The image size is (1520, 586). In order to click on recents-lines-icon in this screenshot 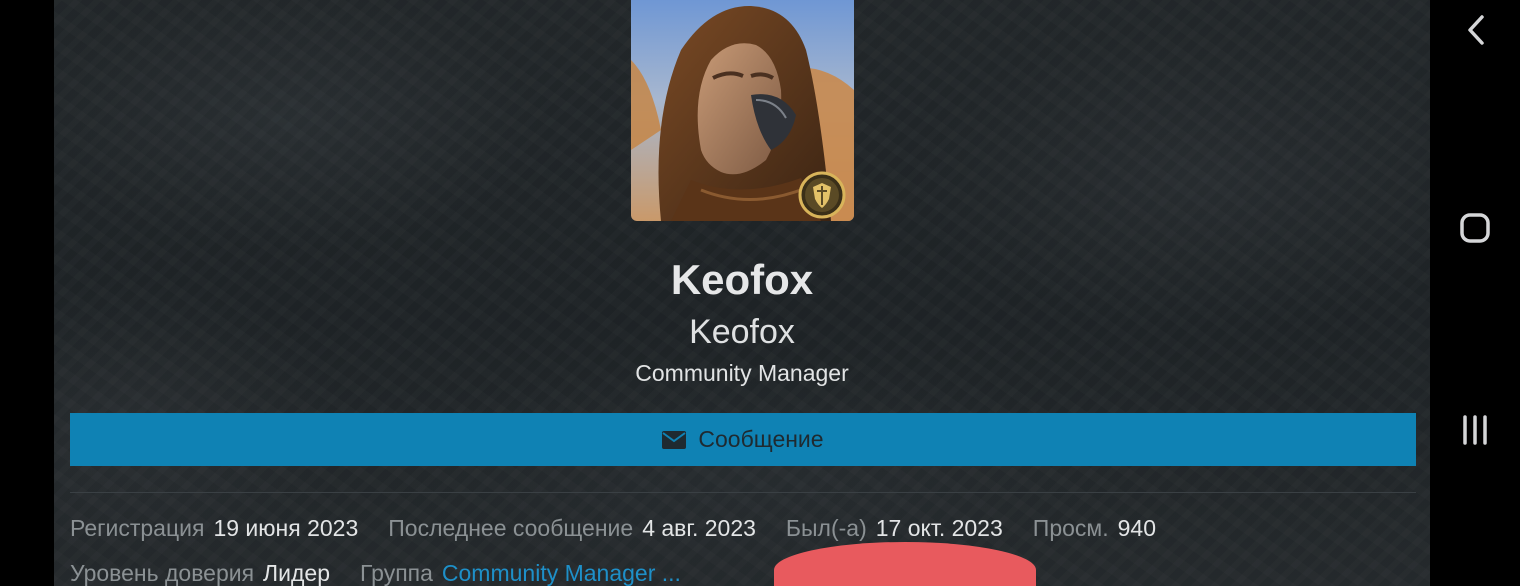, I will do `click(1475, 430)`.